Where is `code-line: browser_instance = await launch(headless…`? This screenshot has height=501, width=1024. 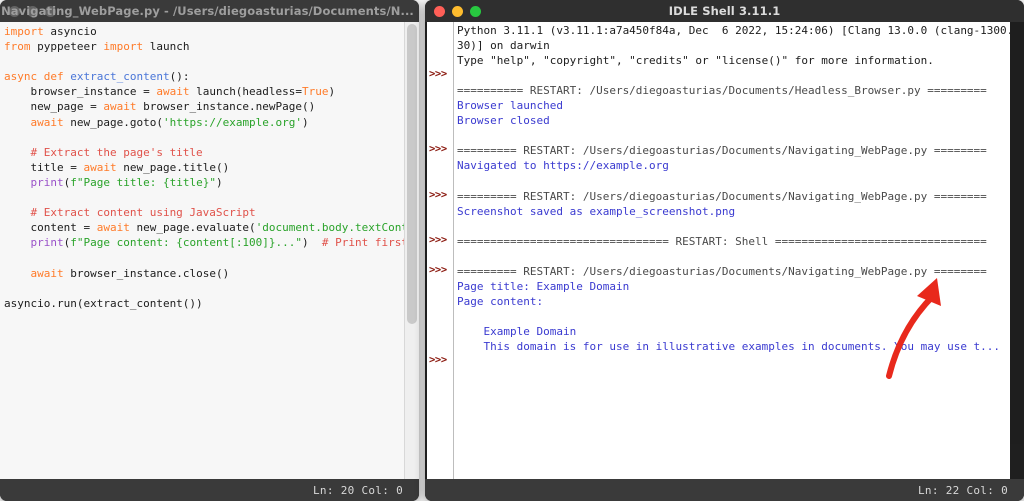
code-line: browser_instance = await launch(headless… is located at coordinates (204, 91).